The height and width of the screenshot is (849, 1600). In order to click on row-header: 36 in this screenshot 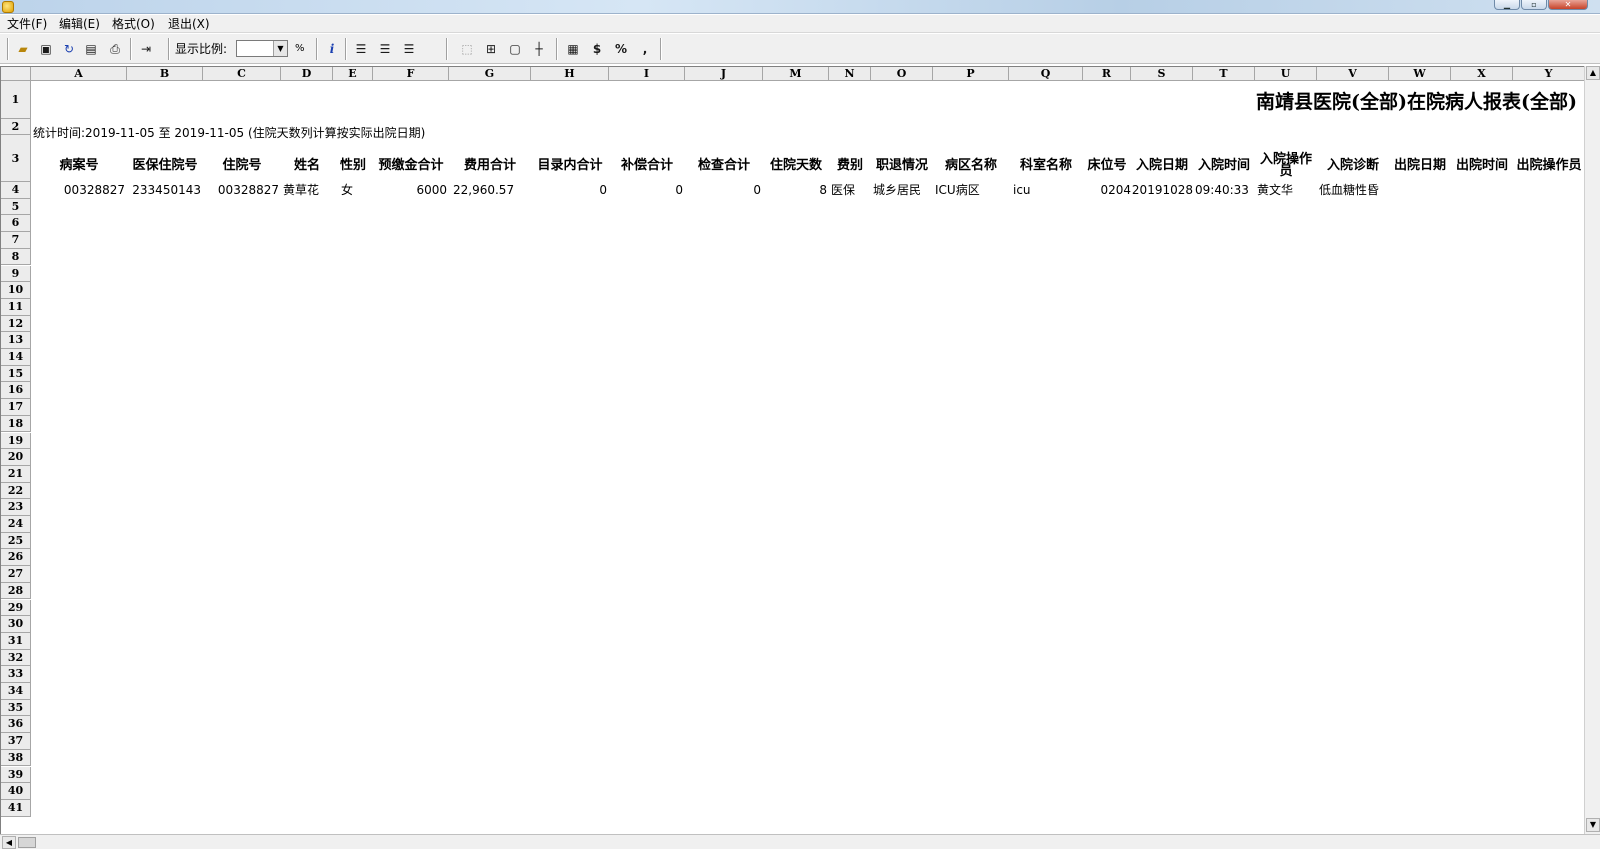, I will do `click(16, 725)`.